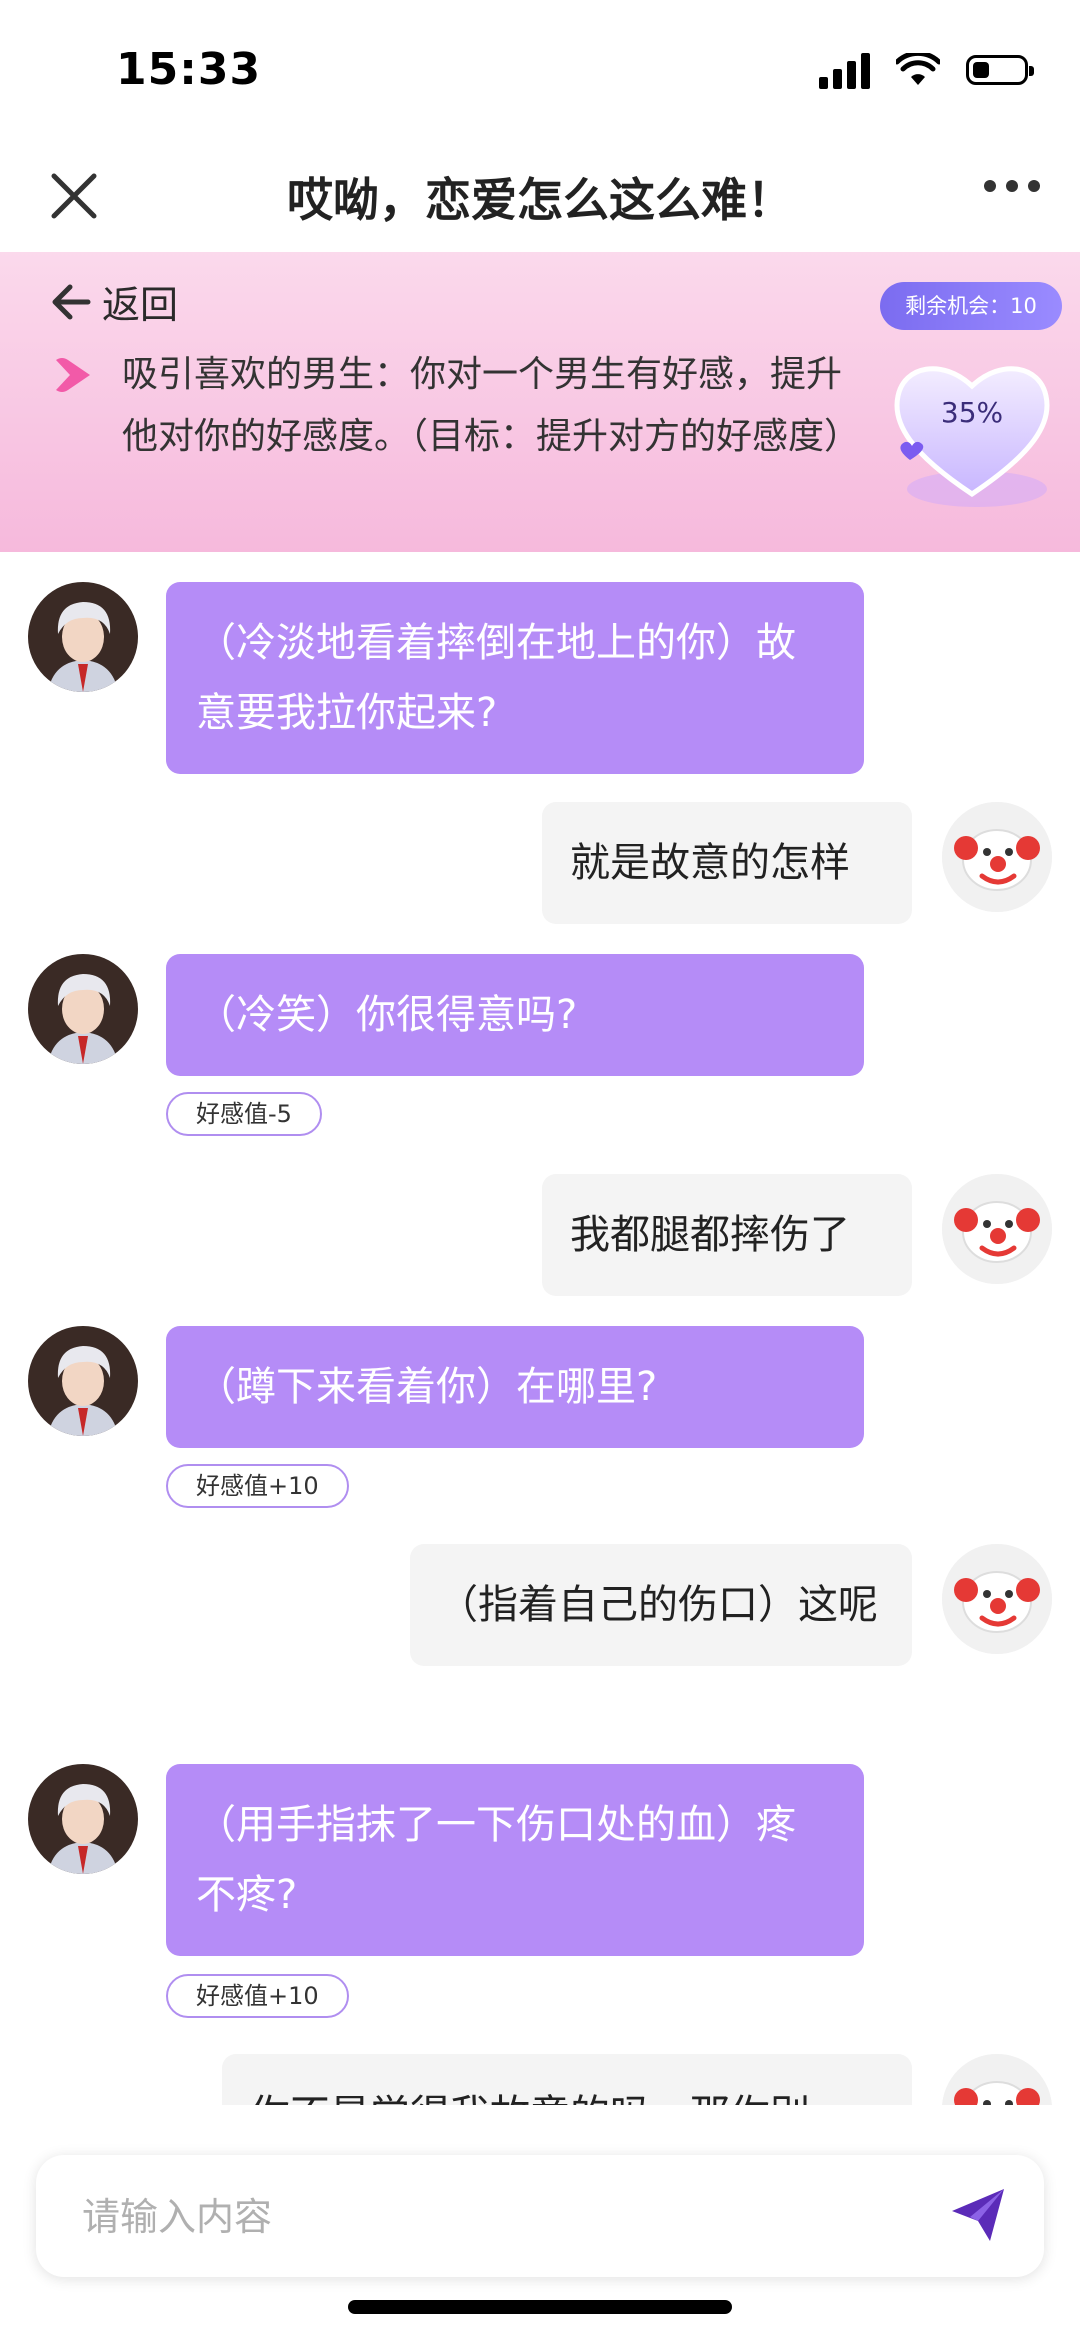 This screenshot has width=1080, height=2337. I want to click on npc-bubble: （用手指抹了一下伤口处的血）疼不疼?, so click(515, 1860).